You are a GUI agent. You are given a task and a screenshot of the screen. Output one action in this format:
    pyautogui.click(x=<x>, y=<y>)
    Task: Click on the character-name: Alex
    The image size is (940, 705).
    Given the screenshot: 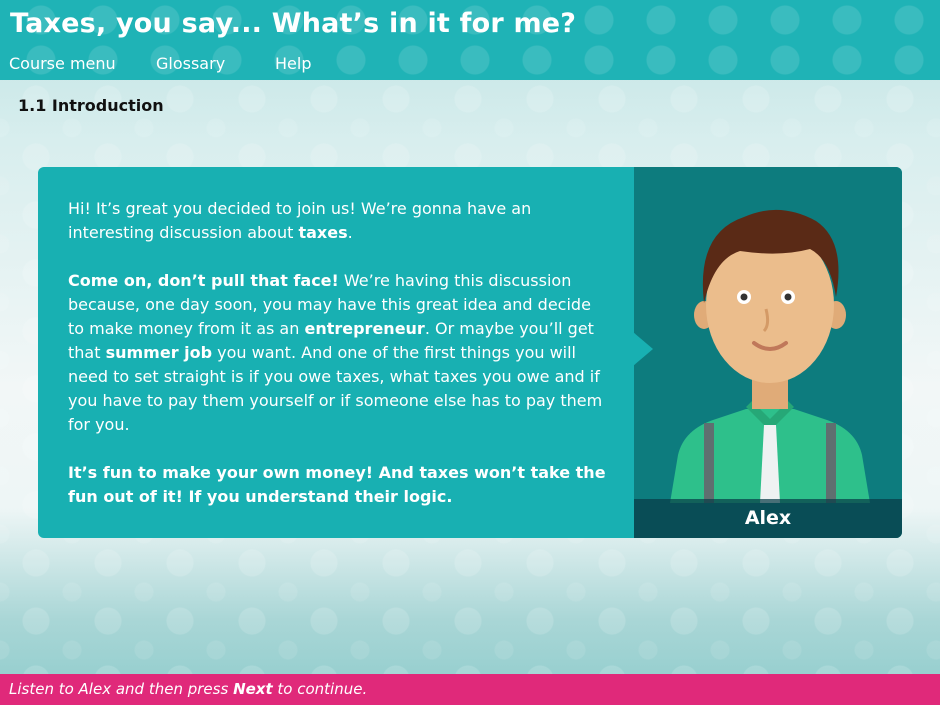 What is the action you would take?
    pyautogui.click(x=768, y=518)
    